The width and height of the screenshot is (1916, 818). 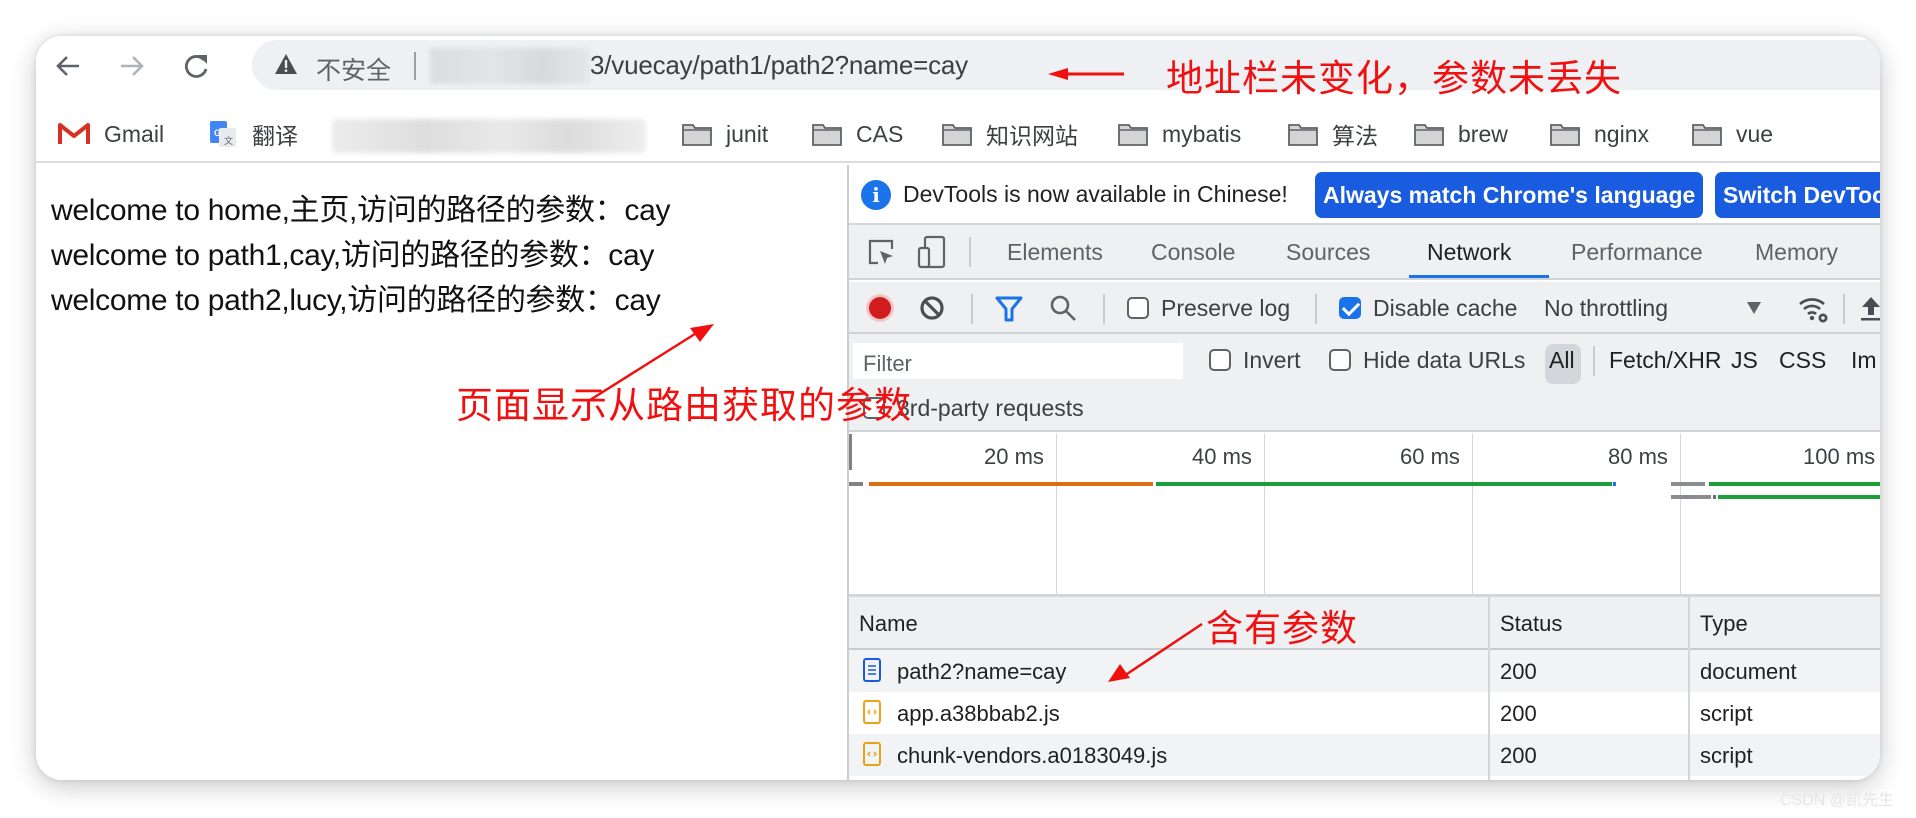 What do you see at coordinates (1724, 624) in the screenshot?
I see `column-type: Type` at bounding box center [1724, 624].